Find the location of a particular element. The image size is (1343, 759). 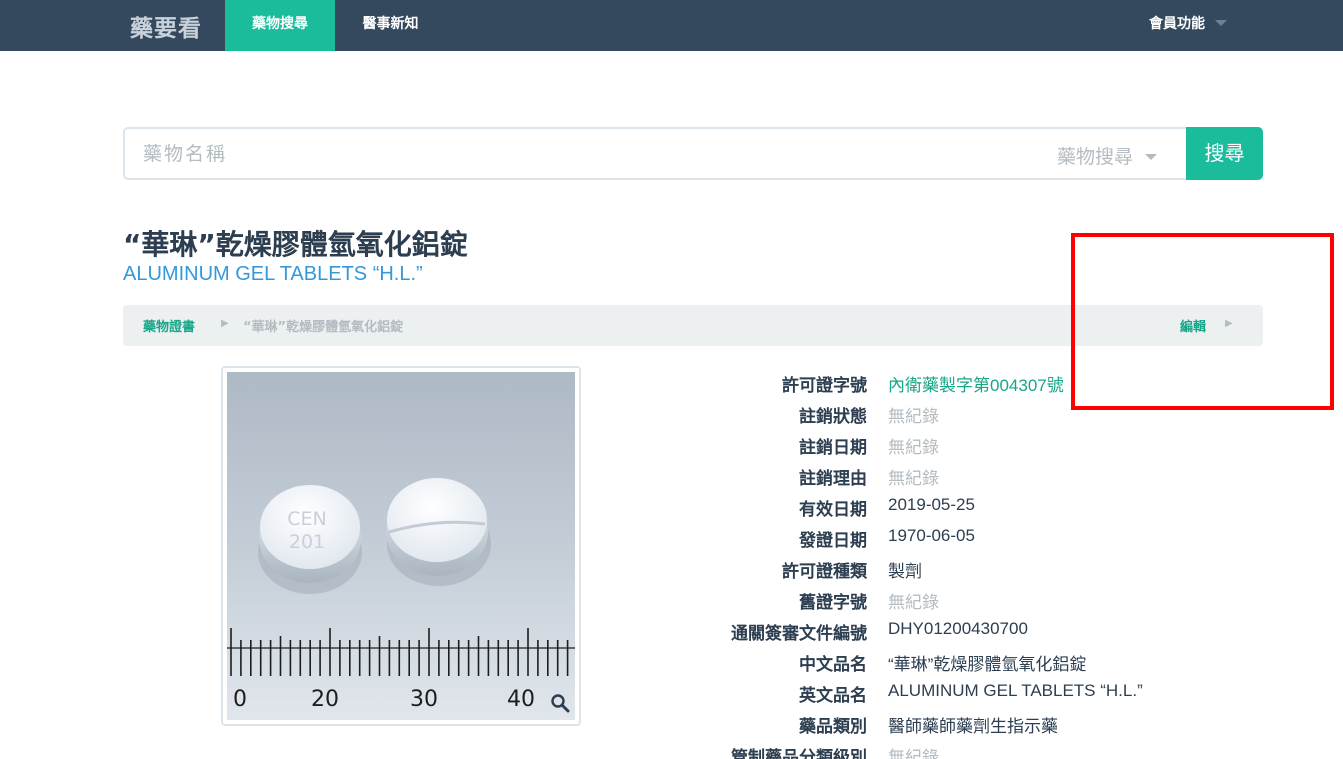

detail-row: 註銷理由 無紀錄 is located at coordinates (920, 474).